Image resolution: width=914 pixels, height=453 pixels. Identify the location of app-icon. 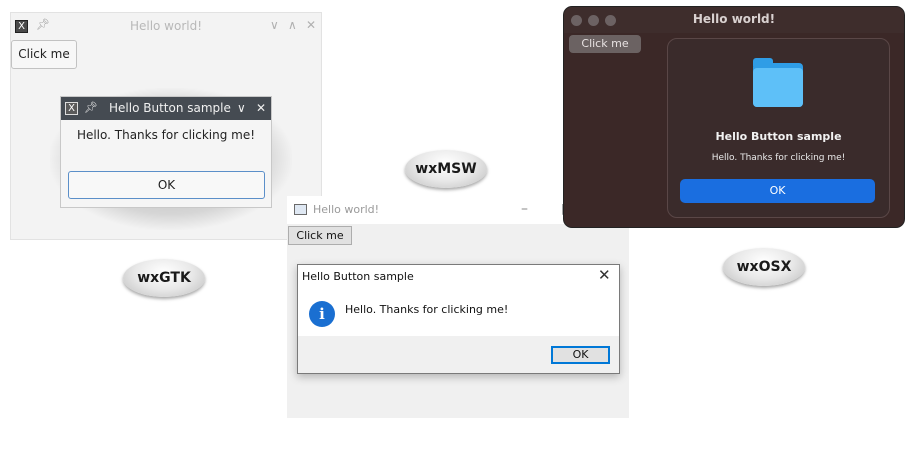
(300, 209).